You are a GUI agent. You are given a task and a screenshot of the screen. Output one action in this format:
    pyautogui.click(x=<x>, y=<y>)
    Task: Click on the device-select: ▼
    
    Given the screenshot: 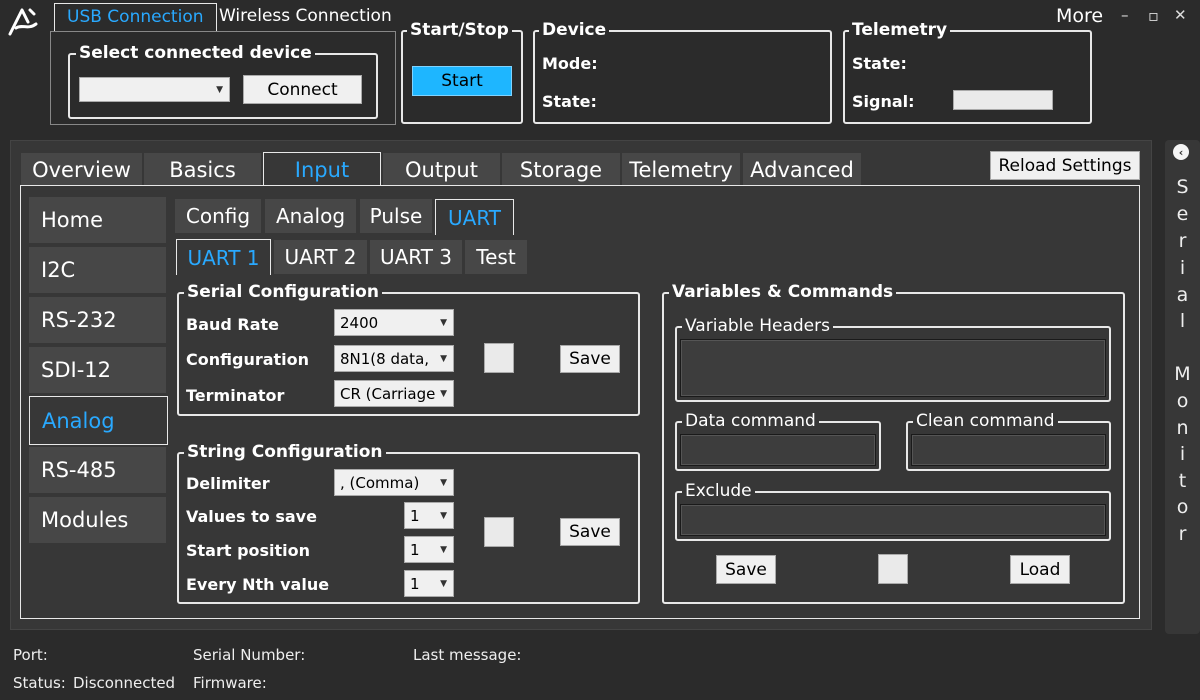 What is the action you would take?
    pyautogui.click(x=154, y=89)
    